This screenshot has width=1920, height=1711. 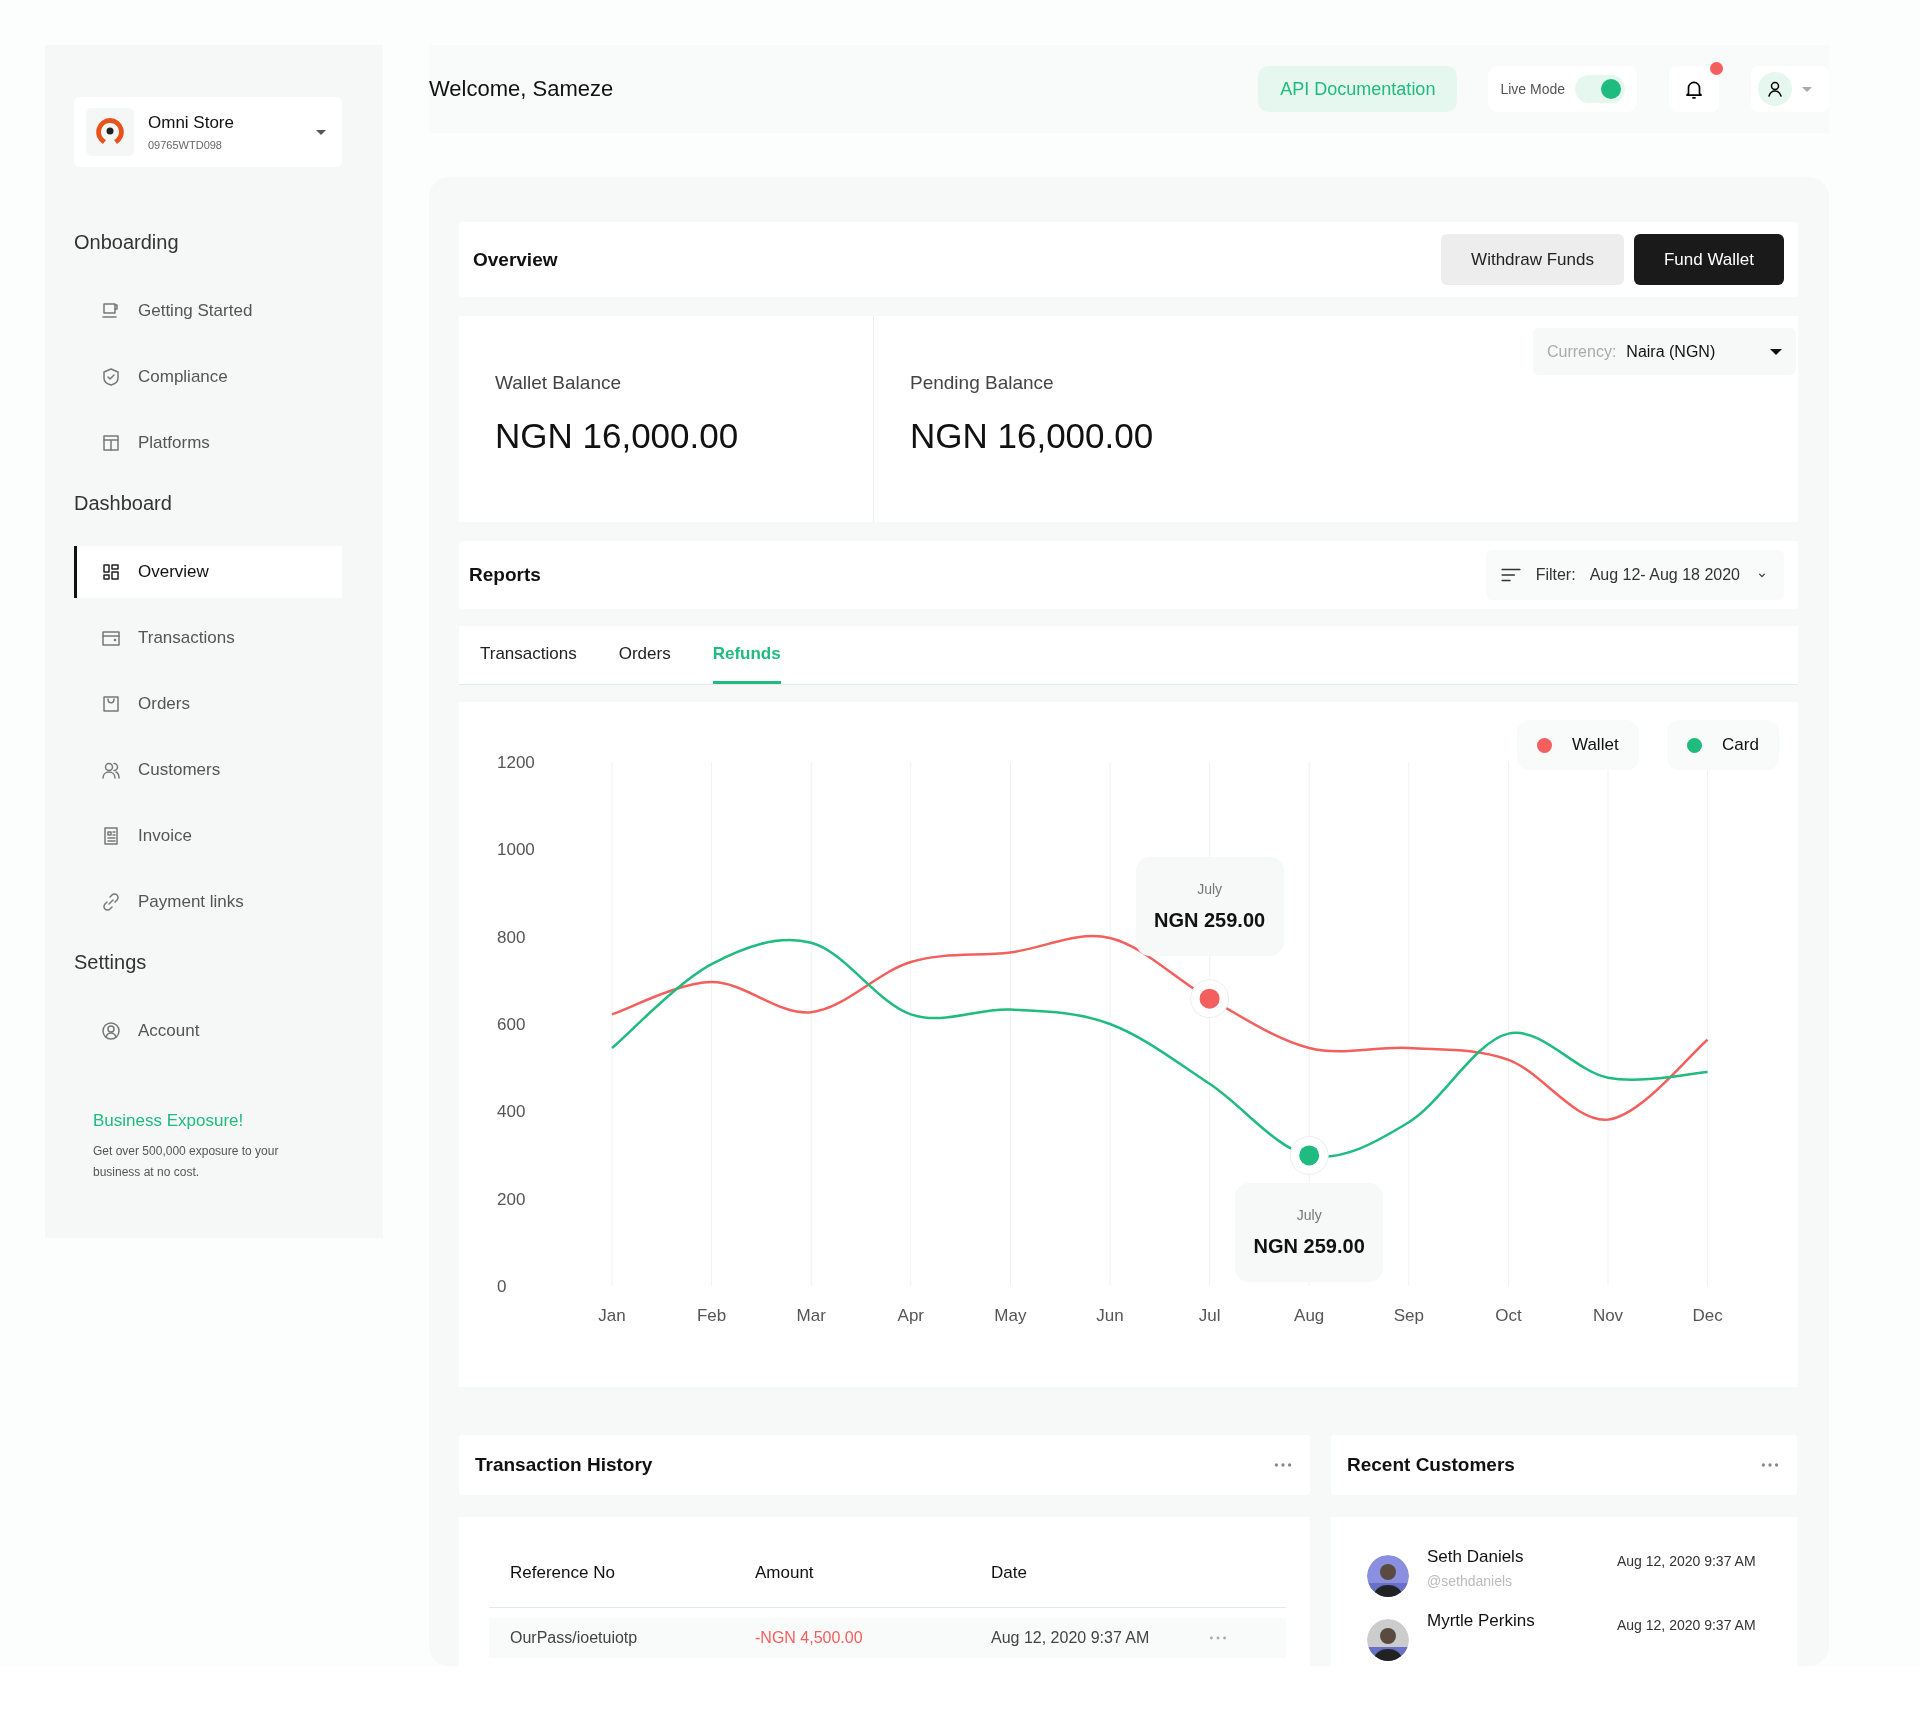 What do you see at coordinates (111, 902) in the screenshot?
I see `link-icon` at bounding box center [111, 902].